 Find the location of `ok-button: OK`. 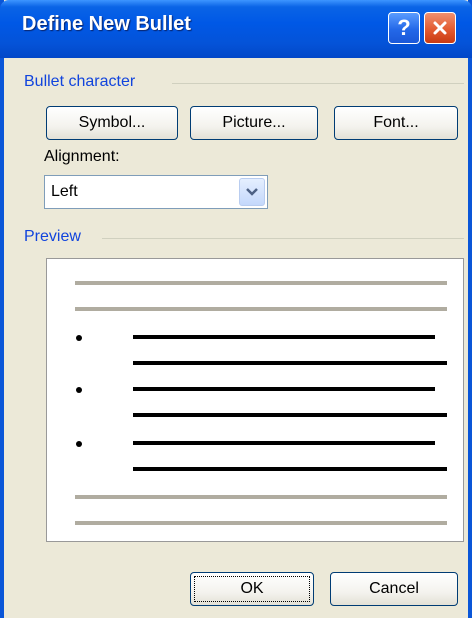

ok-button: OK is located at coordinates (252, 589).